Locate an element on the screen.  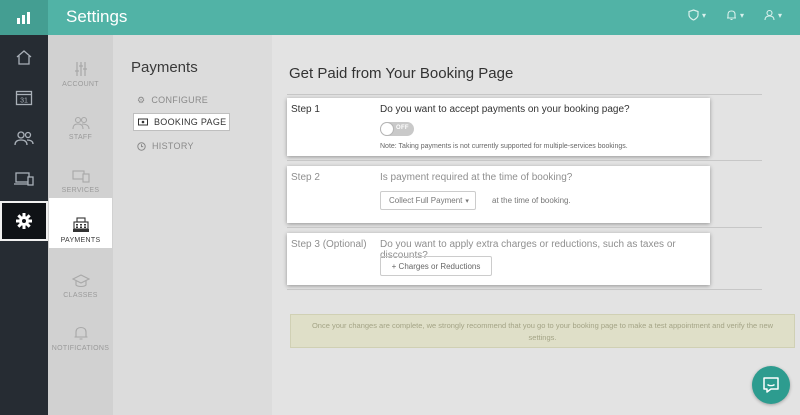
chat-icon is located at coordinates (771, 385).